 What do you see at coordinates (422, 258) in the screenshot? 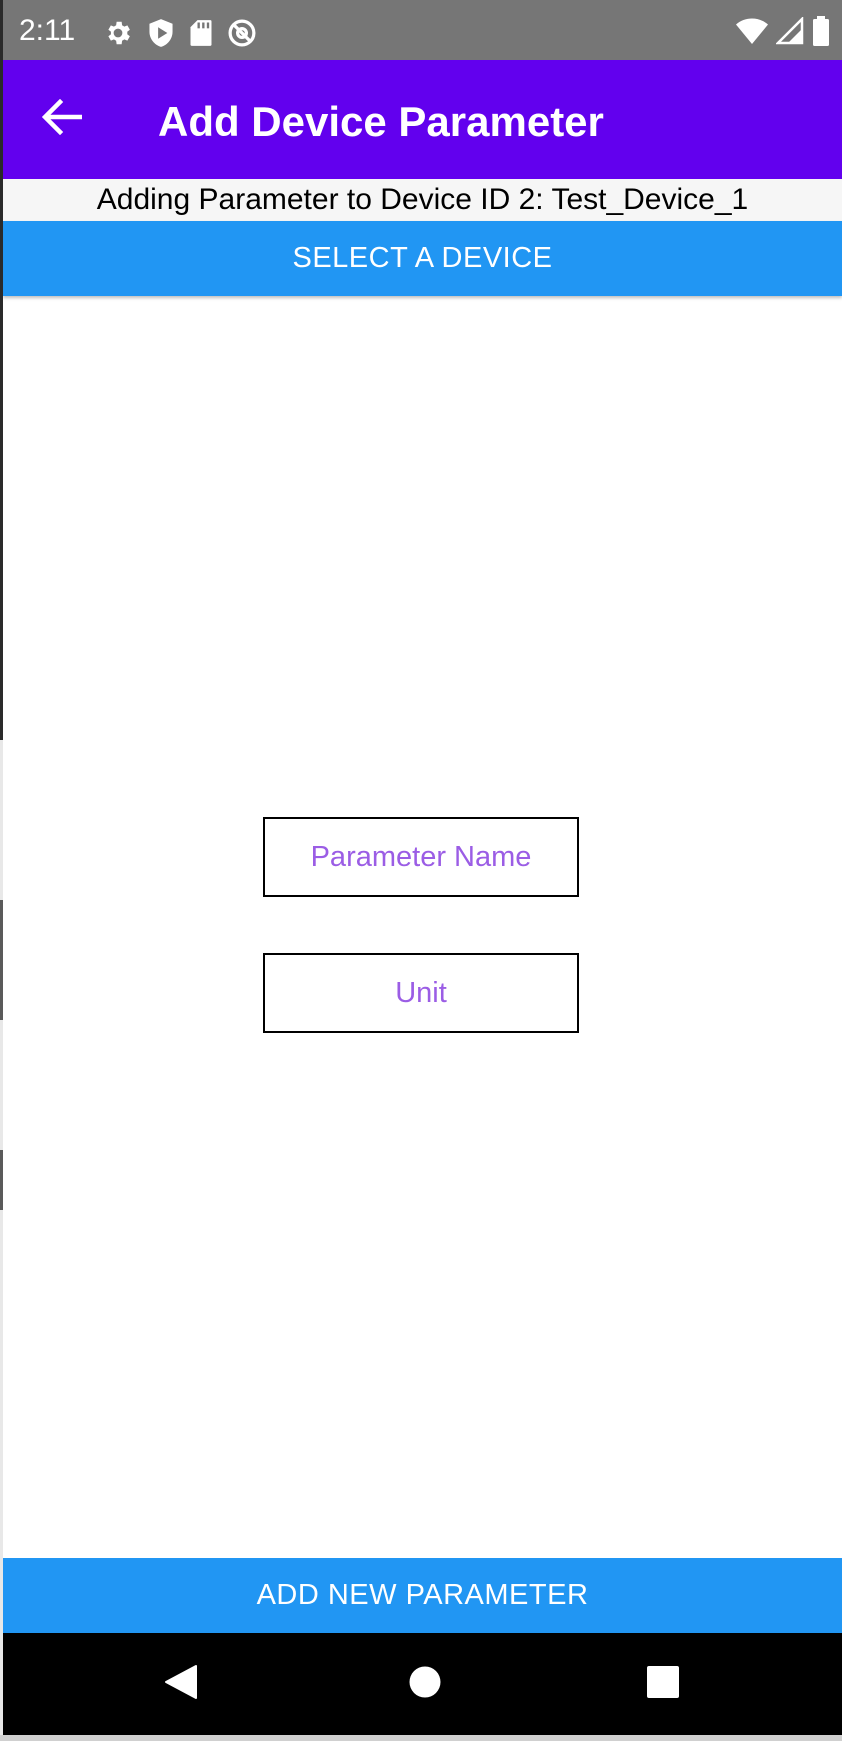
I see `select-device-button: SELECT A DEVICE` at bounding box center [422, 258].